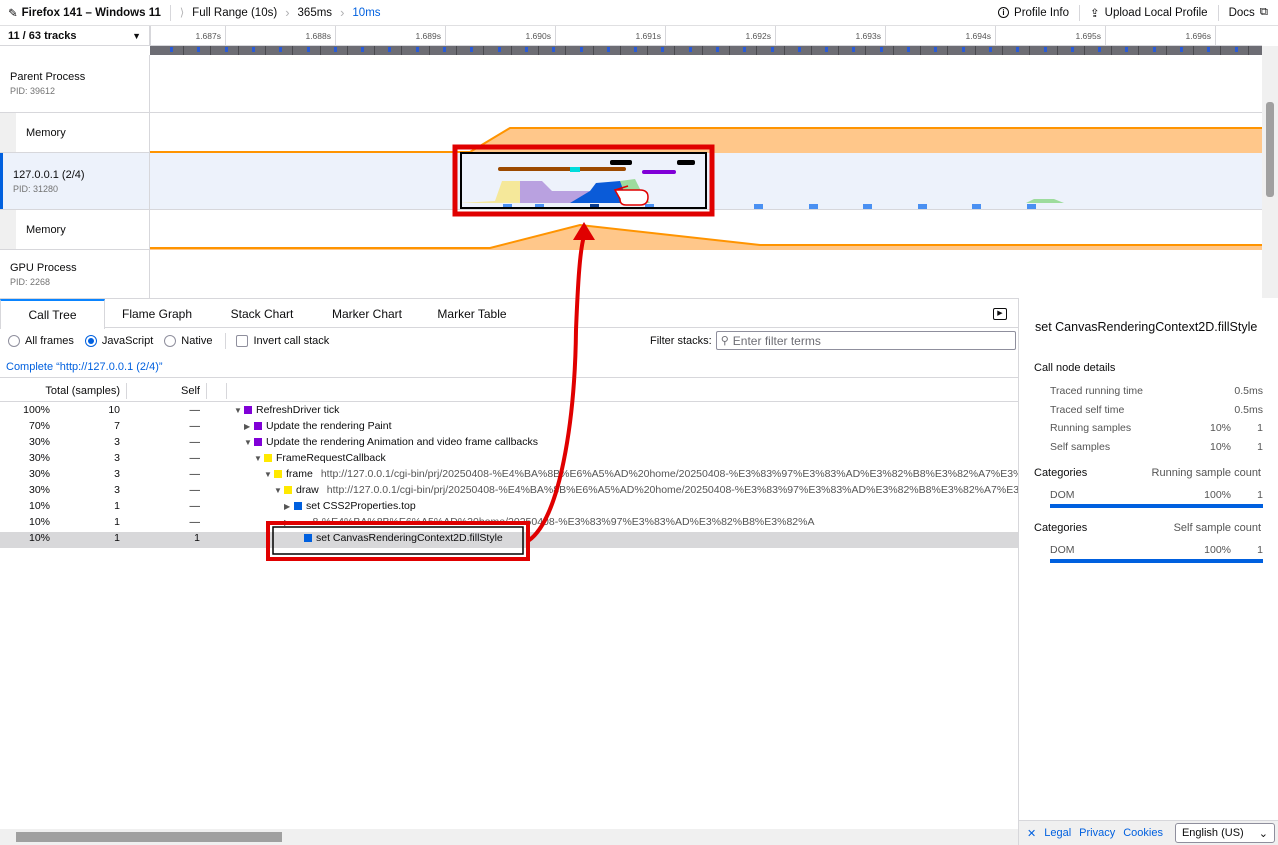  Describe the element at coordinates (41, 341) in the screenshot. I see `all-frames-radio: All frames` at that location.